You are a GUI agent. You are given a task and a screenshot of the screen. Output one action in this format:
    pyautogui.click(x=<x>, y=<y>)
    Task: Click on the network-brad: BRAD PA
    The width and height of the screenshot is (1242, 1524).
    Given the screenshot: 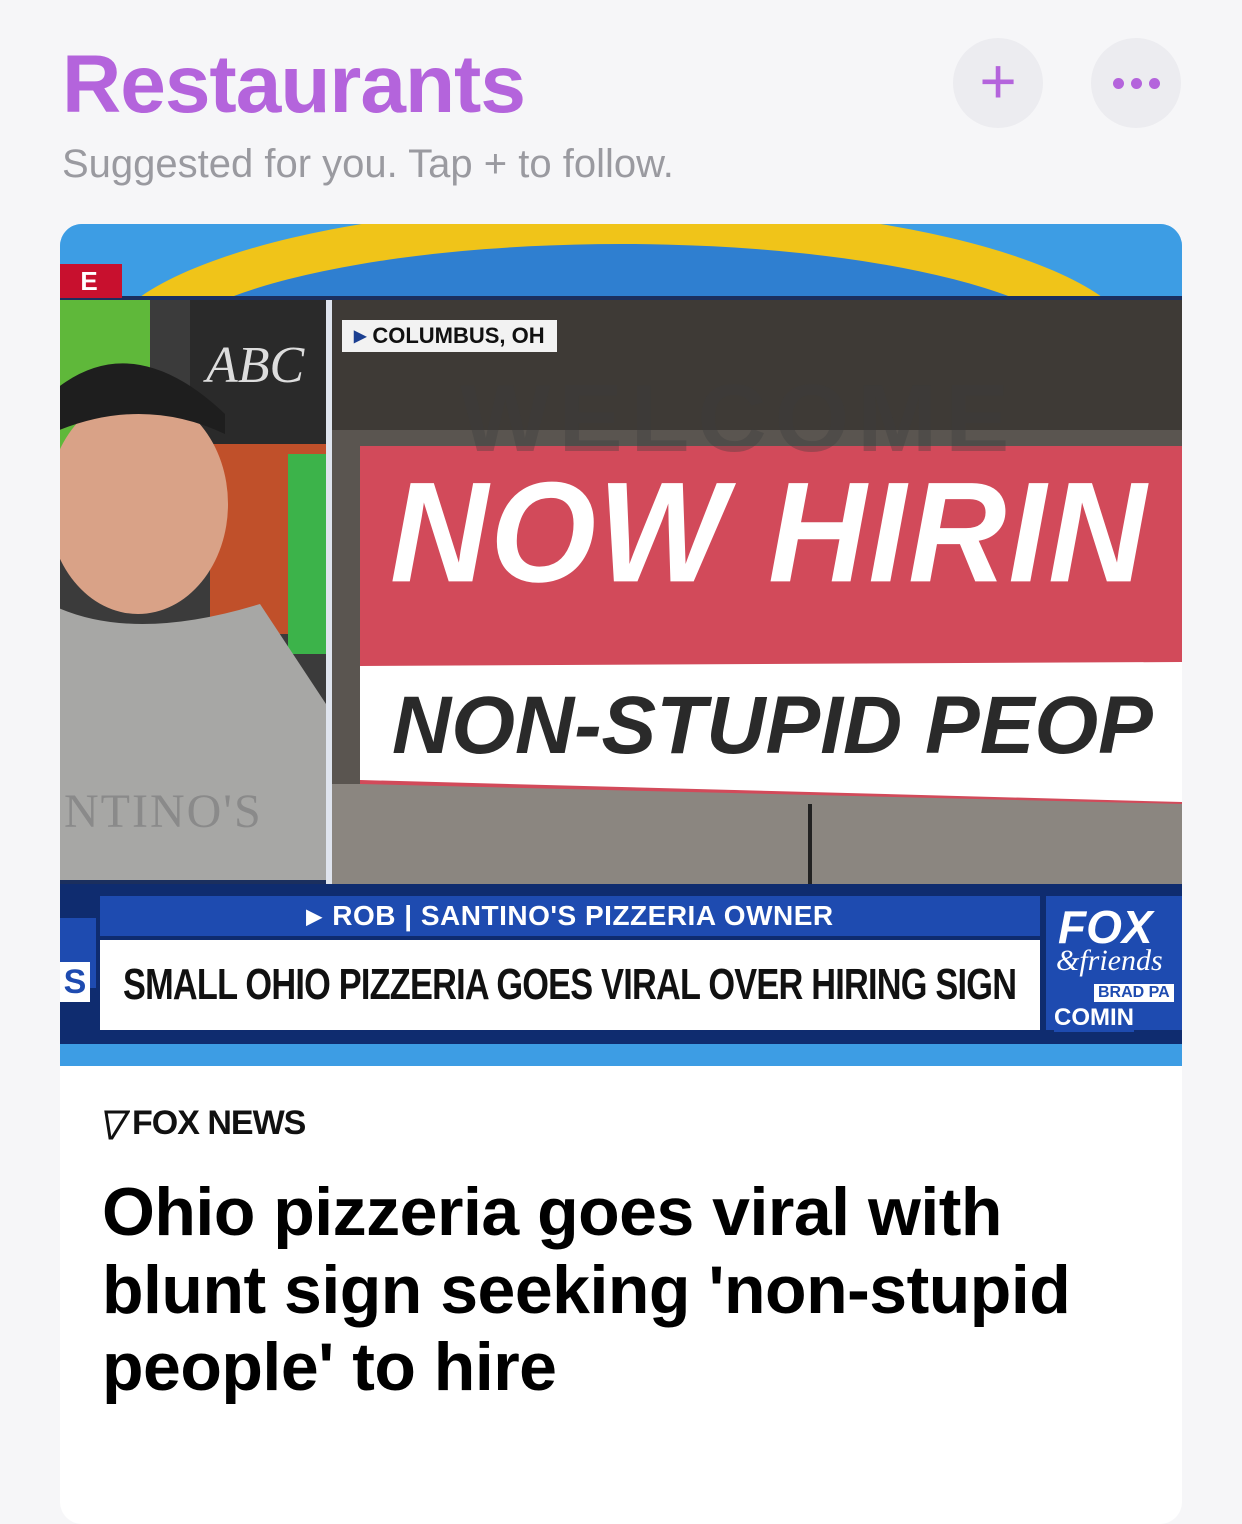 What is the action you would take?
    pyautogui.click(x=1134, y=993)
    